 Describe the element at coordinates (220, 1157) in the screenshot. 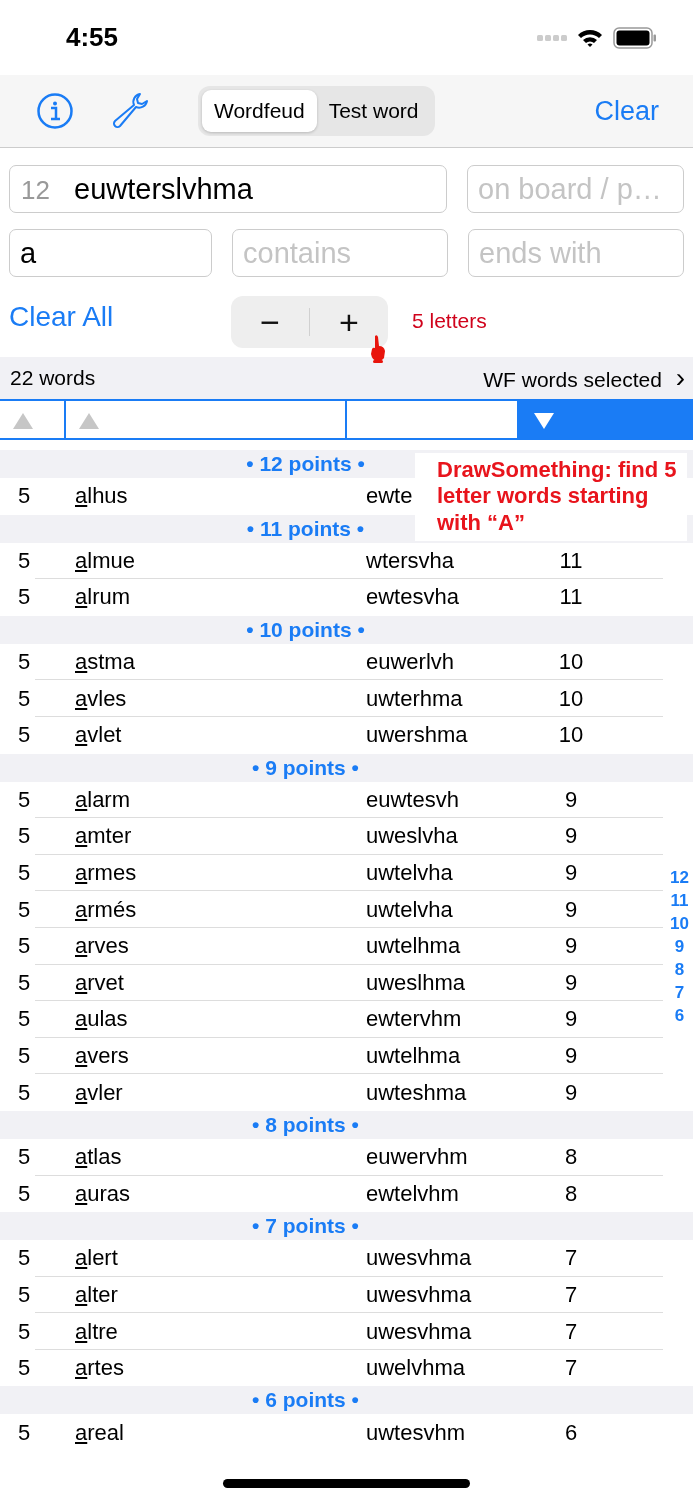

I see `word-cell: atlas` at that location.